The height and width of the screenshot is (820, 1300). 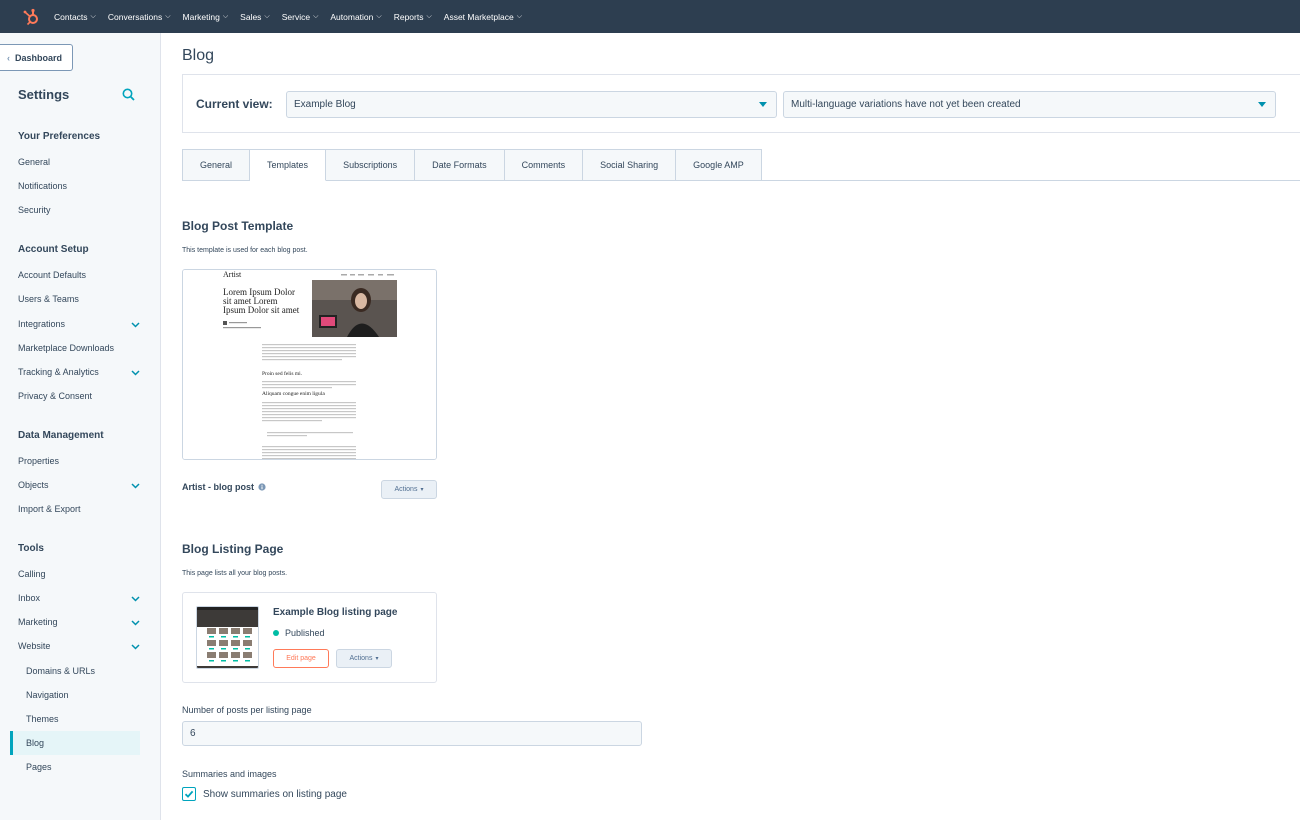 What do you see at coordinates (42, 719) in the screenshot?
I see `sidebar-item-label: Themes` at bounding box center [42, 719].